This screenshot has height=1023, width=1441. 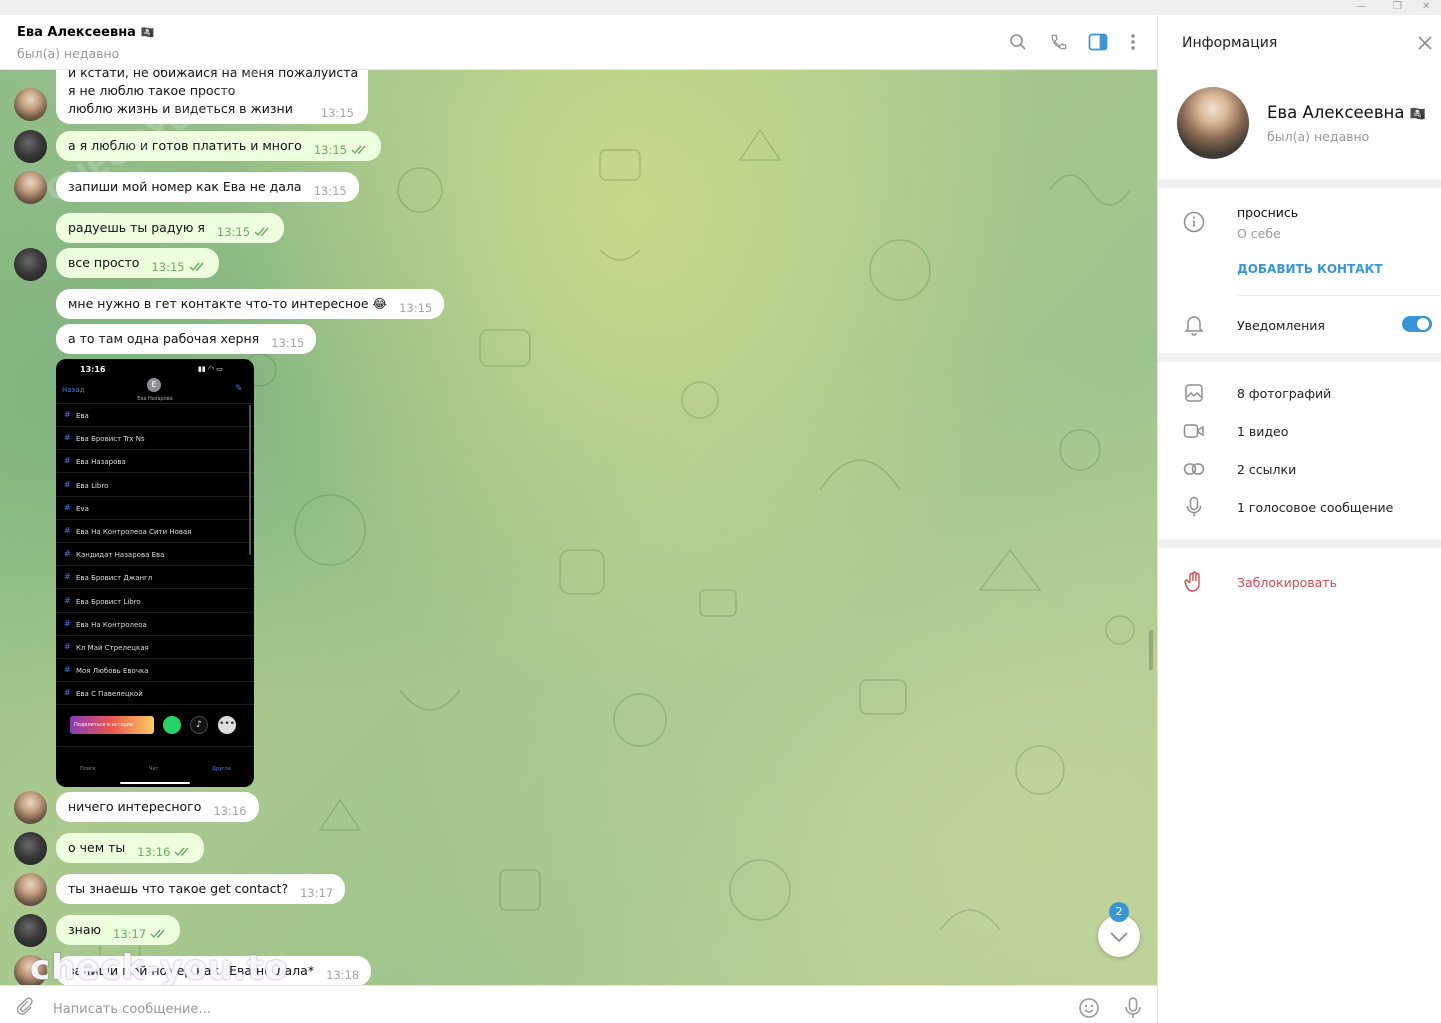 What do you see at coordinates (93, 369) in the screenshot?
I see `phone-clock: 13:16` at bounding box center [93, 369].